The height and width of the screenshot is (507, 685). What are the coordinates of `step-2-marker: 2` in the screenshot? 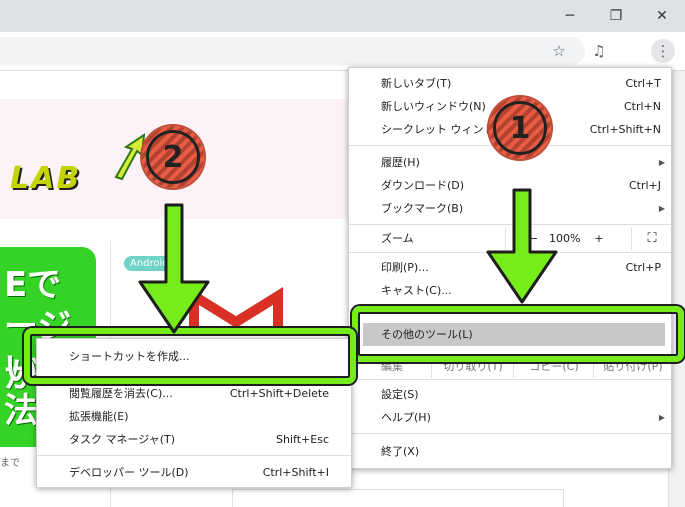 It's located at (173, 157).